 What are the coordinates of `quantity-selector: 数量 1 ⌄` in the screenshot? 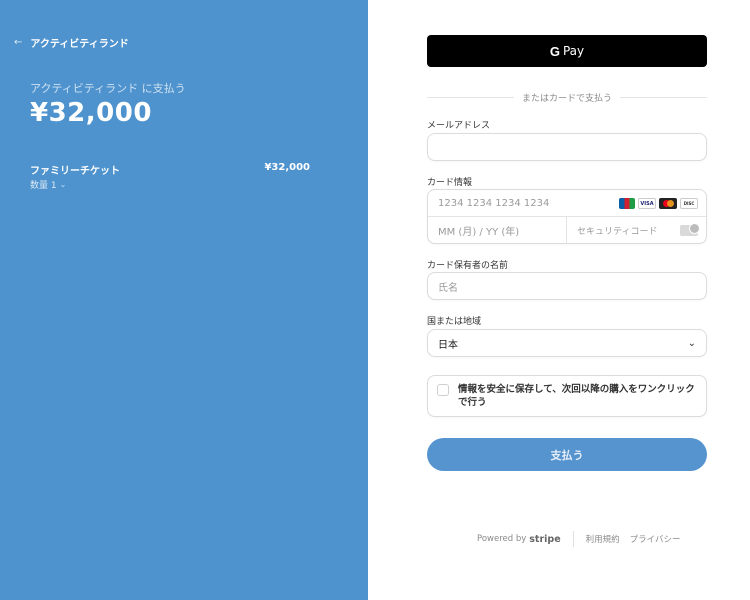 It's located at (48, 184).